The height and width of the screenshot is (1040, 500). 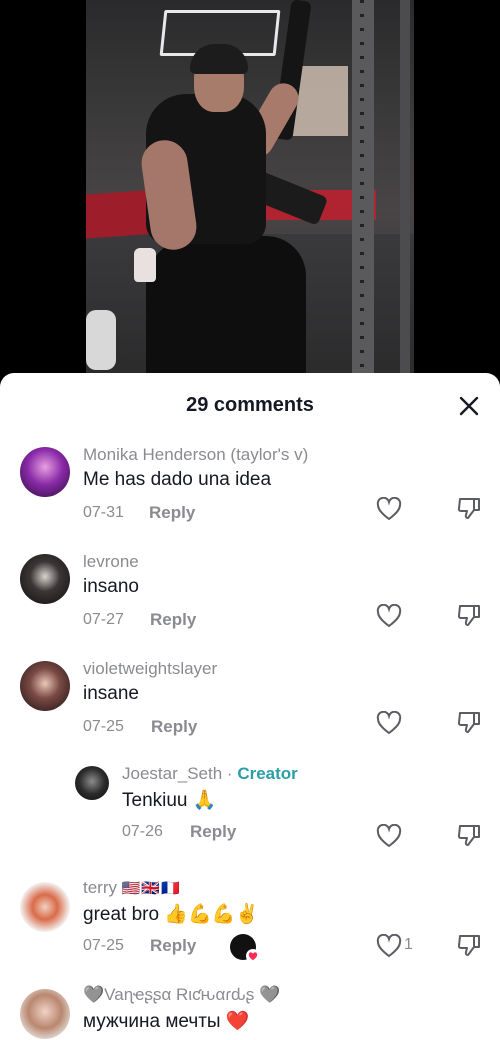 What do you see at coordinates (171, 914) in the screenshot?
I see `comment-text: great bro 👍💪💪✌️` at bounding box center [171, 914].